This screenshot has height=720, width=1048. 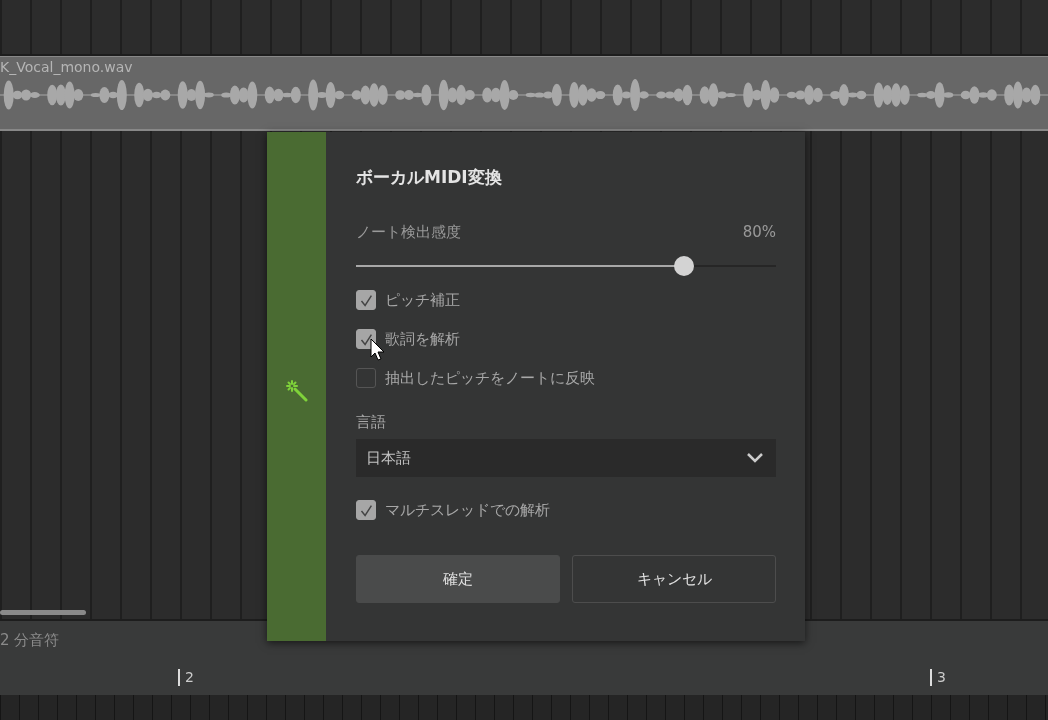 What do you see at coordinates (759, 232) in the screenshot?
I see `slider-reading: 80%` at bounding box center [759, 232].